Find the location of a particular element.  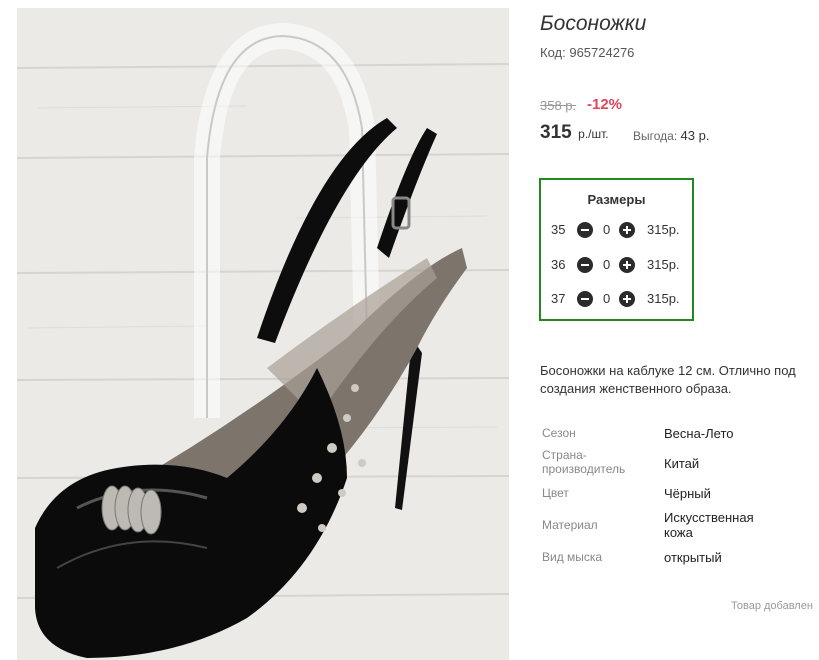

benefit: Выгода: 43 р. is located at coordinates (671, 135).